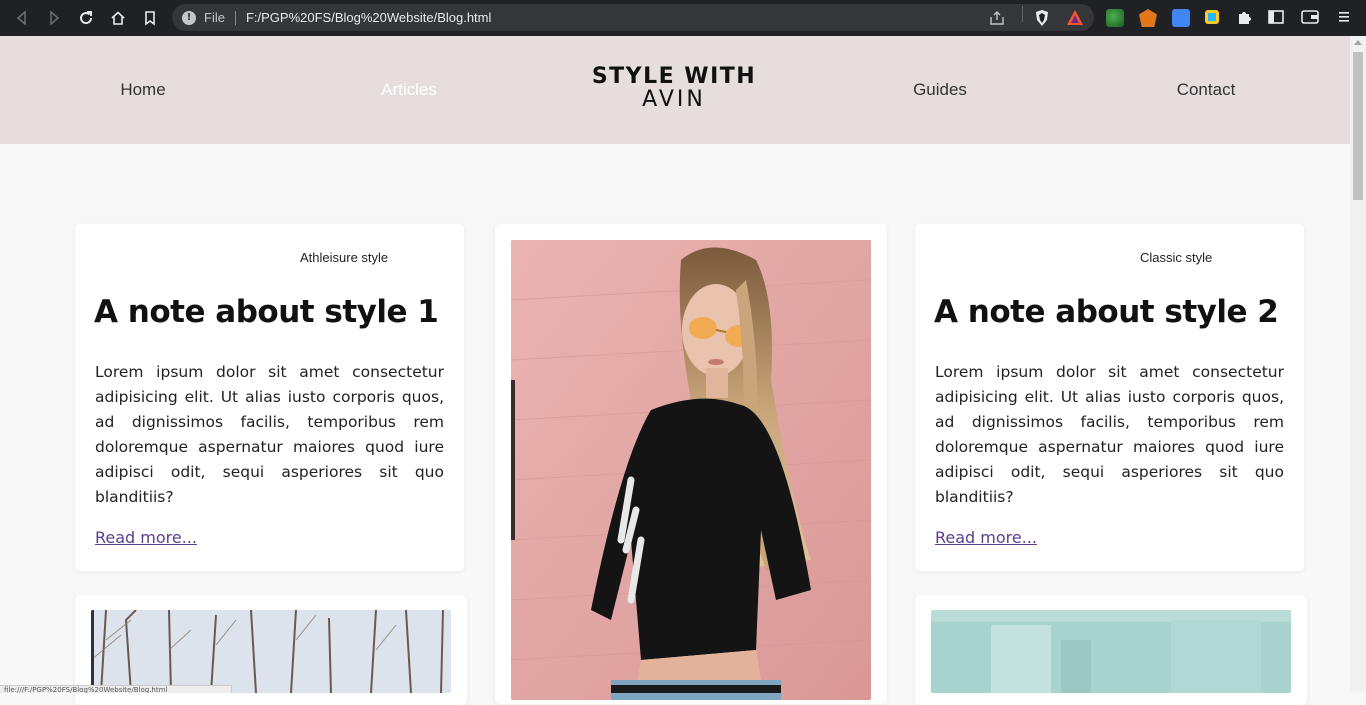 The height and width of the screenshot is (705, 1366). I want to click on mint-wall-photo, so click(1111, 651).